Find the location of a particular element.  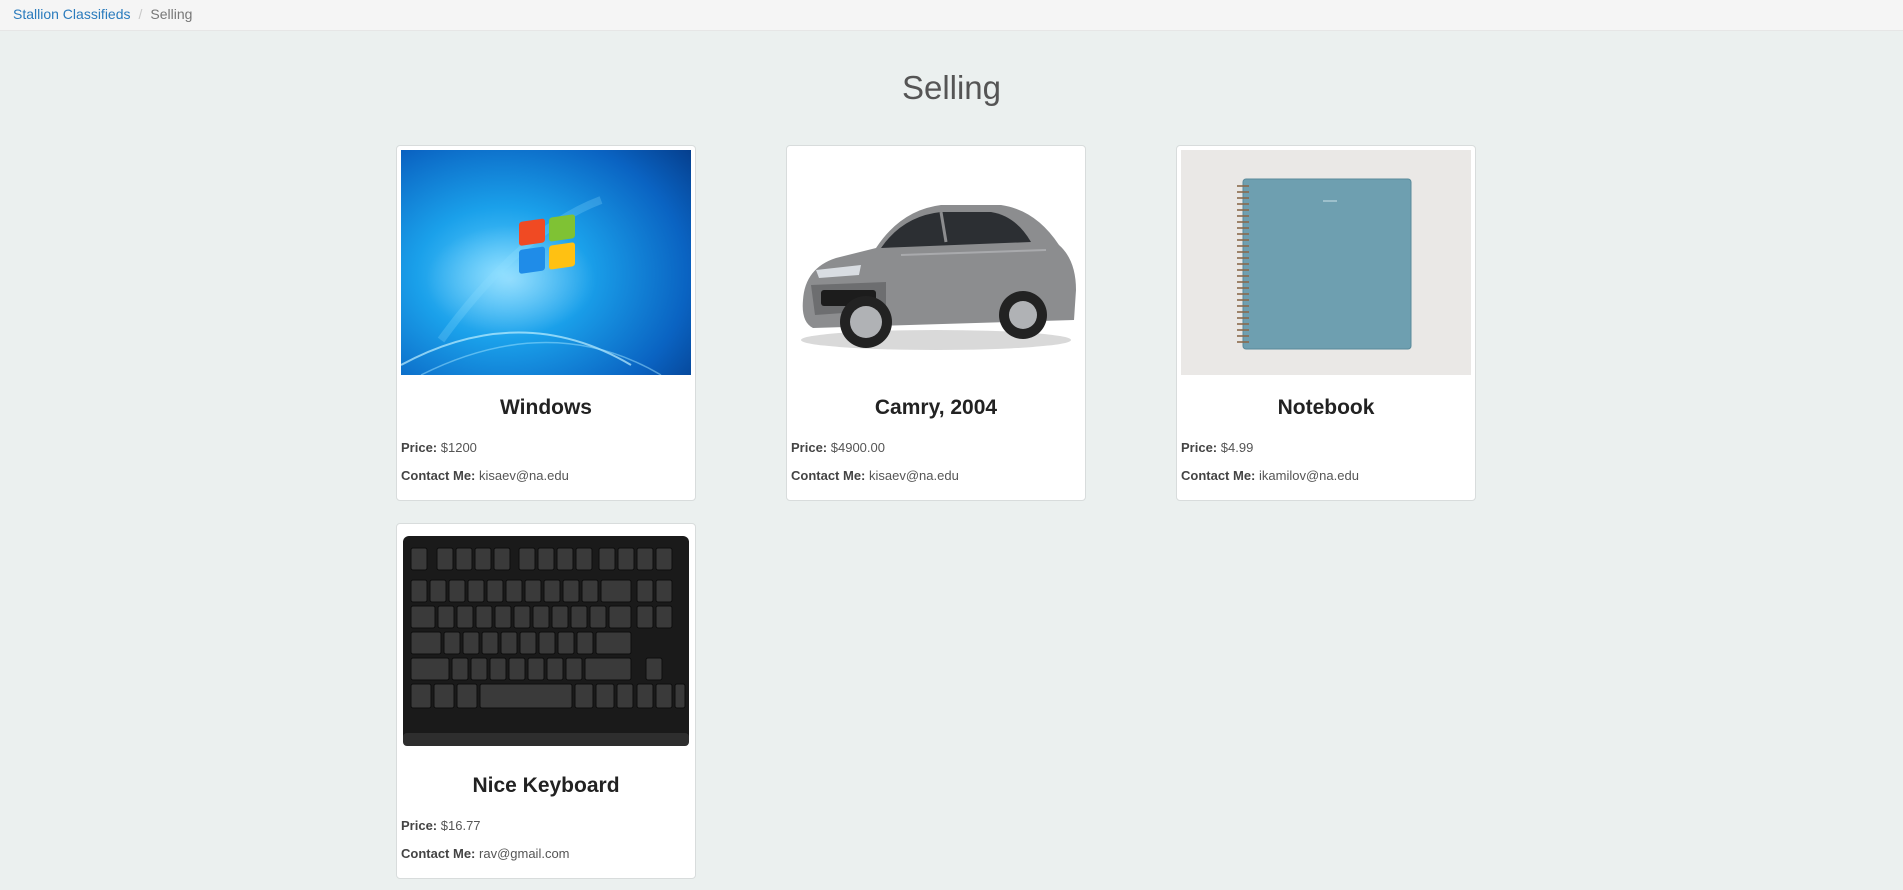

price-value: $4900.00 is located at coordinates (857, 447).